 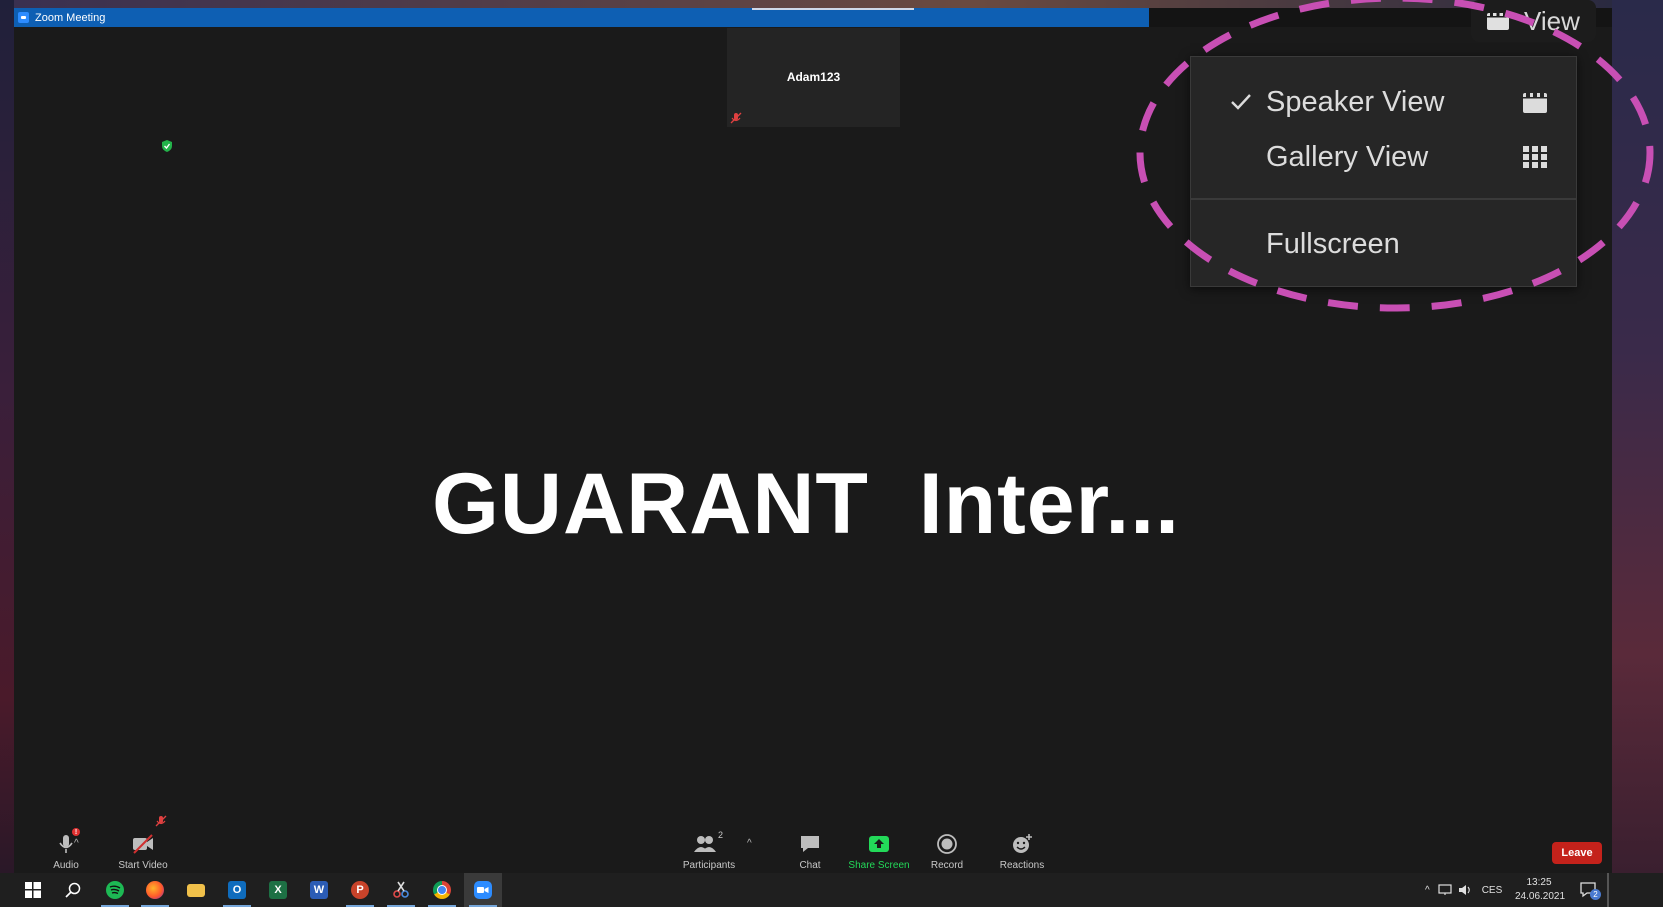 I want to click on input-language: CES, so click(x=1492, y=890).